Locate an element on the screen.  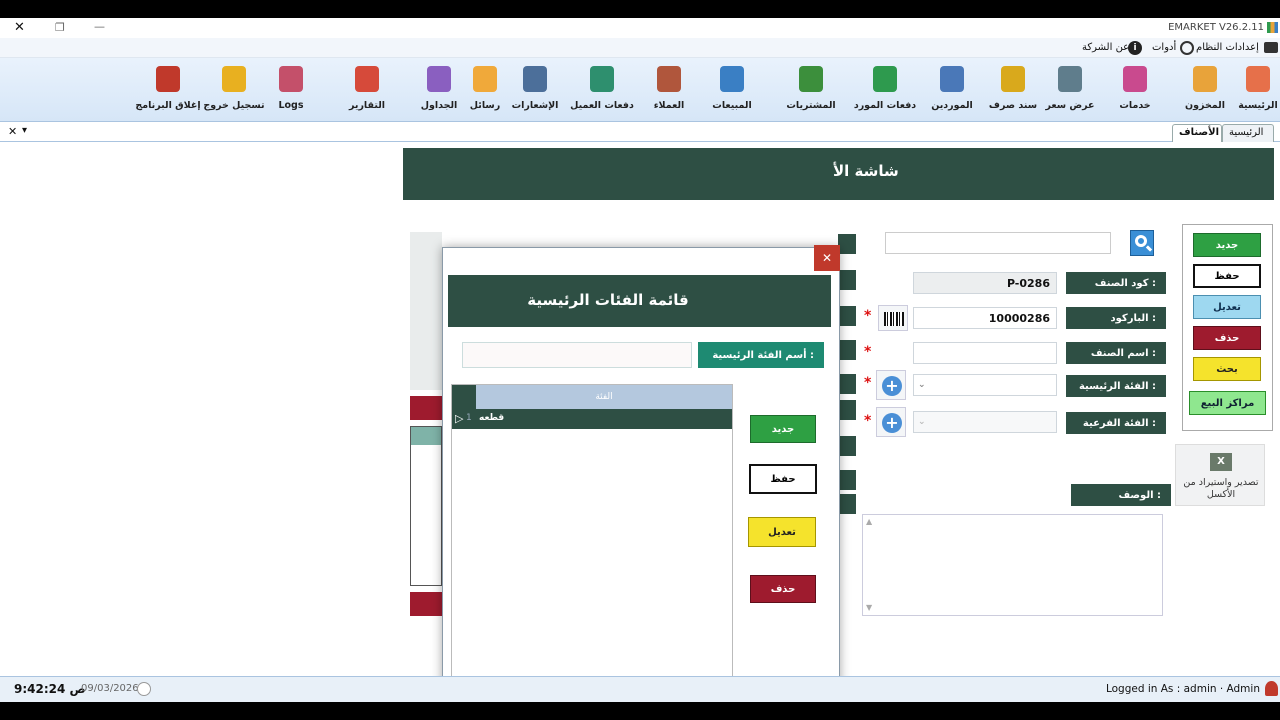
left-grid is located at coordinates (426, 506).